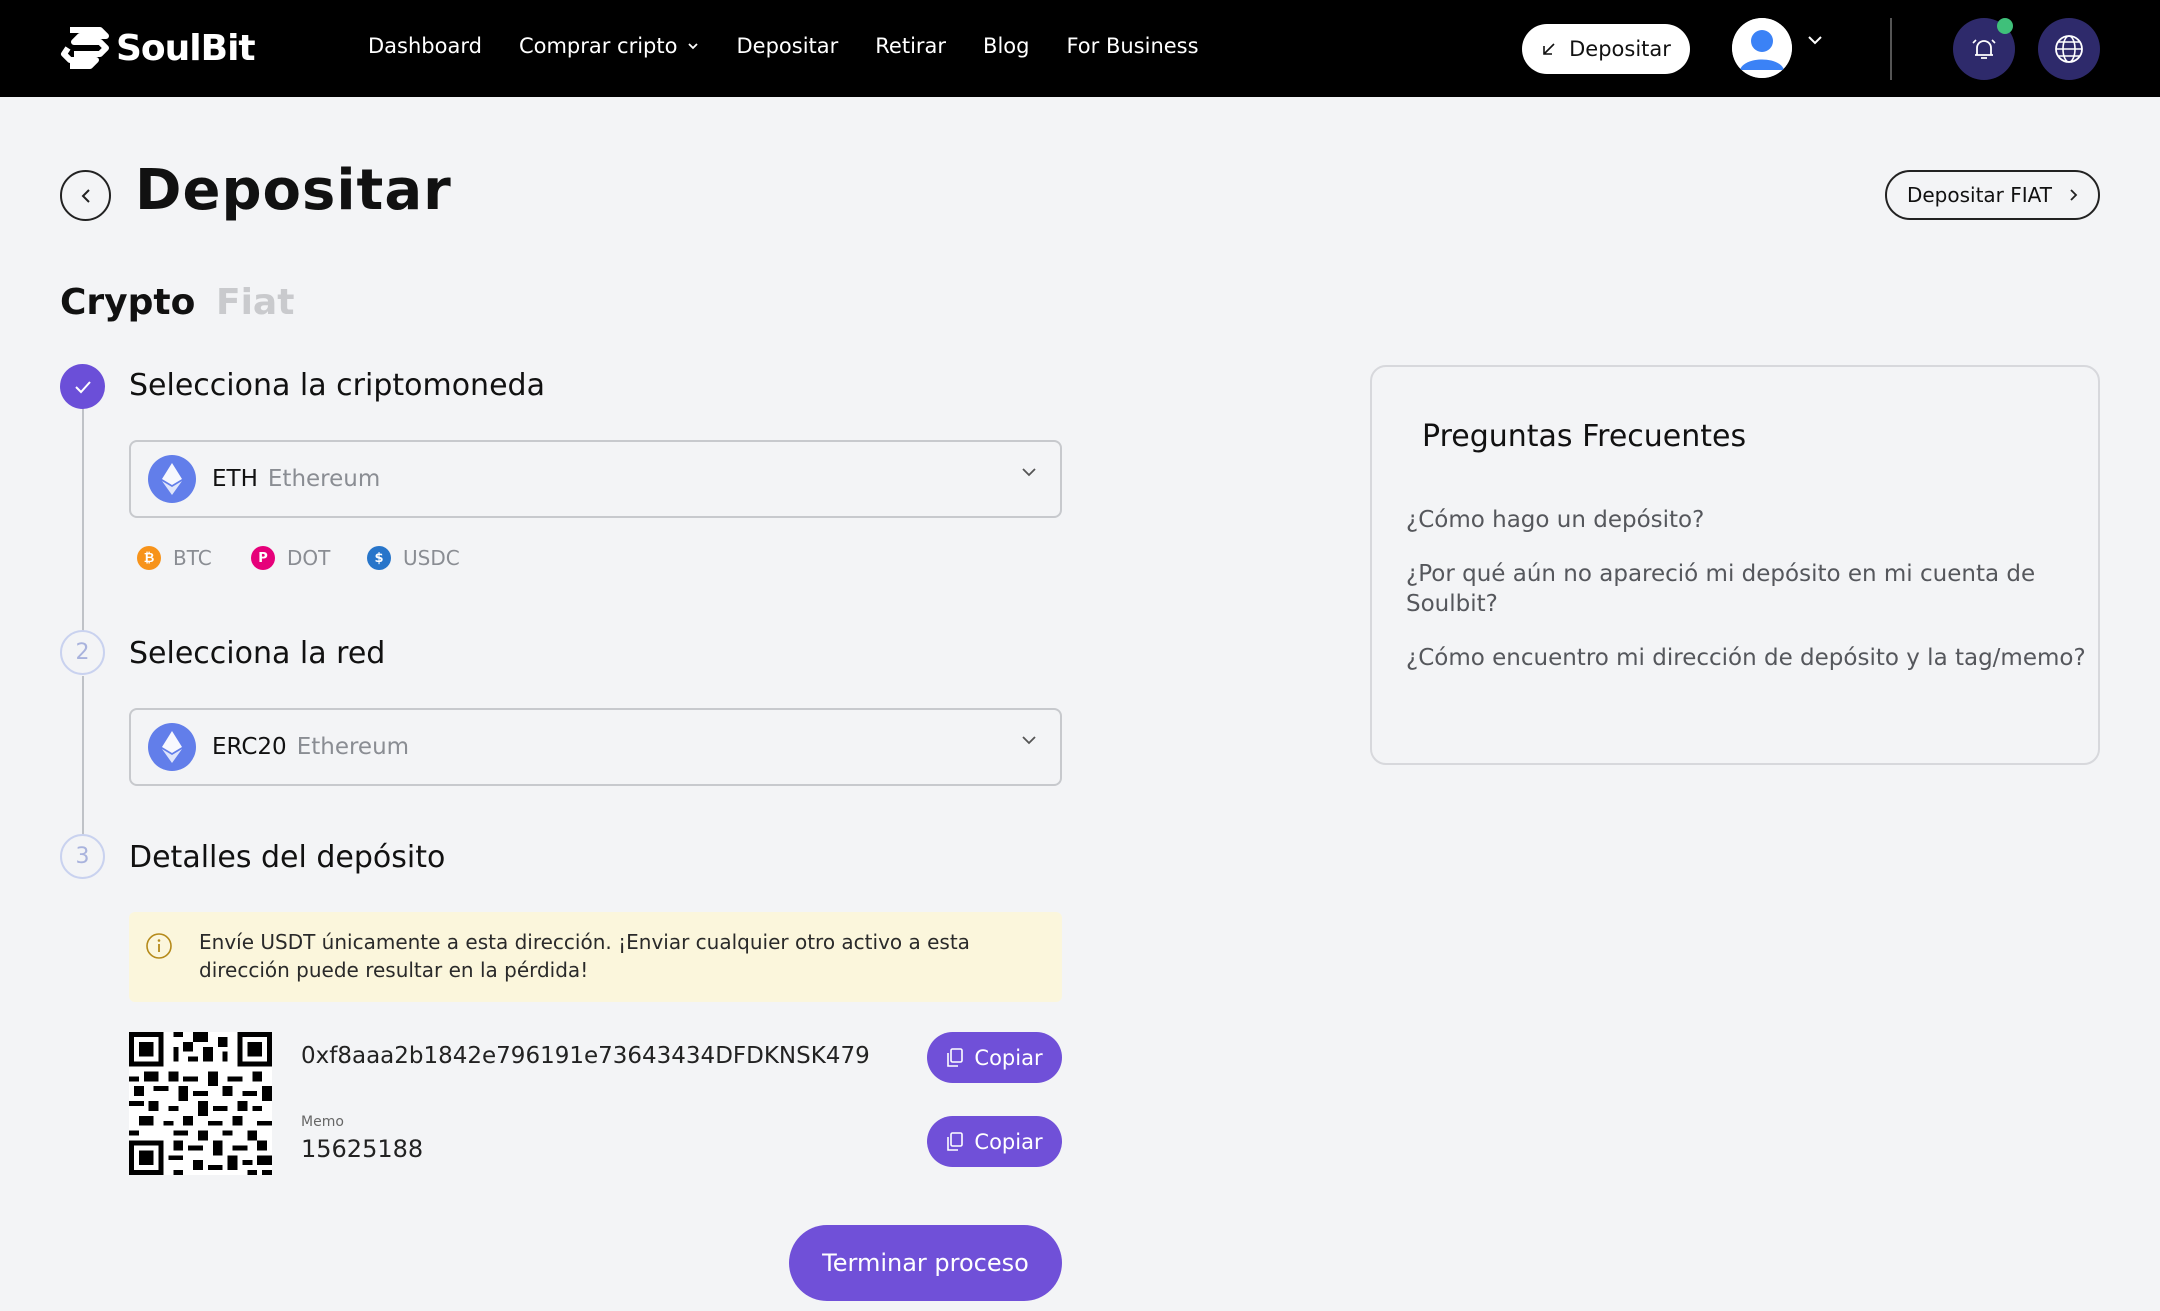 This screenshot has width=2160, height=1311. What do you see at coordinates (595, 479) in the screenshot?
I see `crypto-select: ETH Ethereum` at bounding box center [595, 479].